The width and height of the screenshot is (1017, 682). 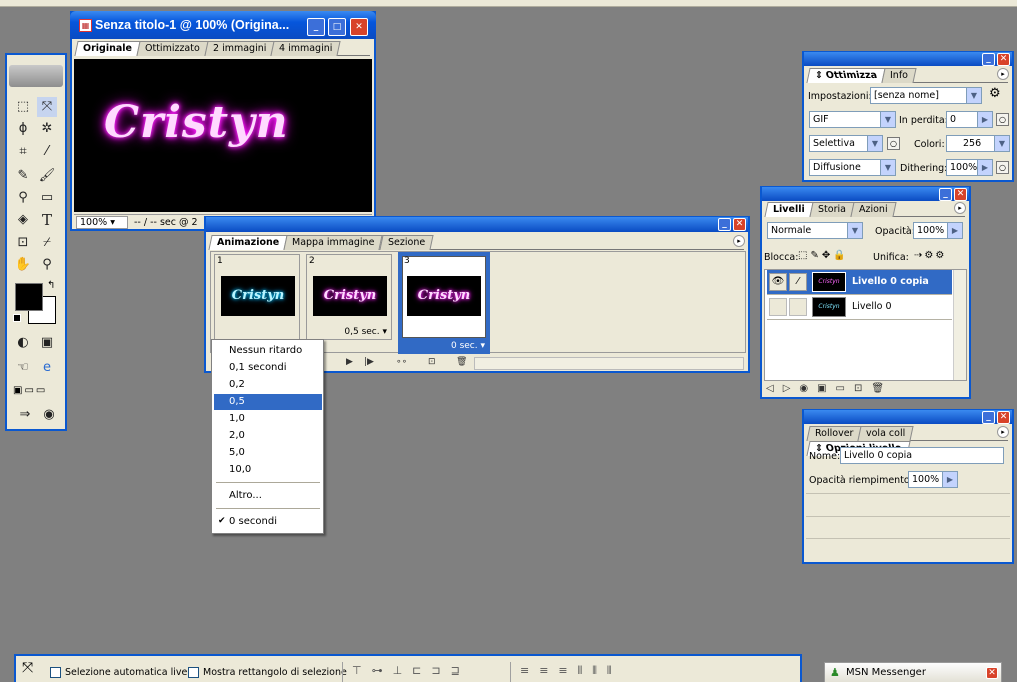 I want to click on menu-item-0-5: 0,5, so click(x=268, y=402).